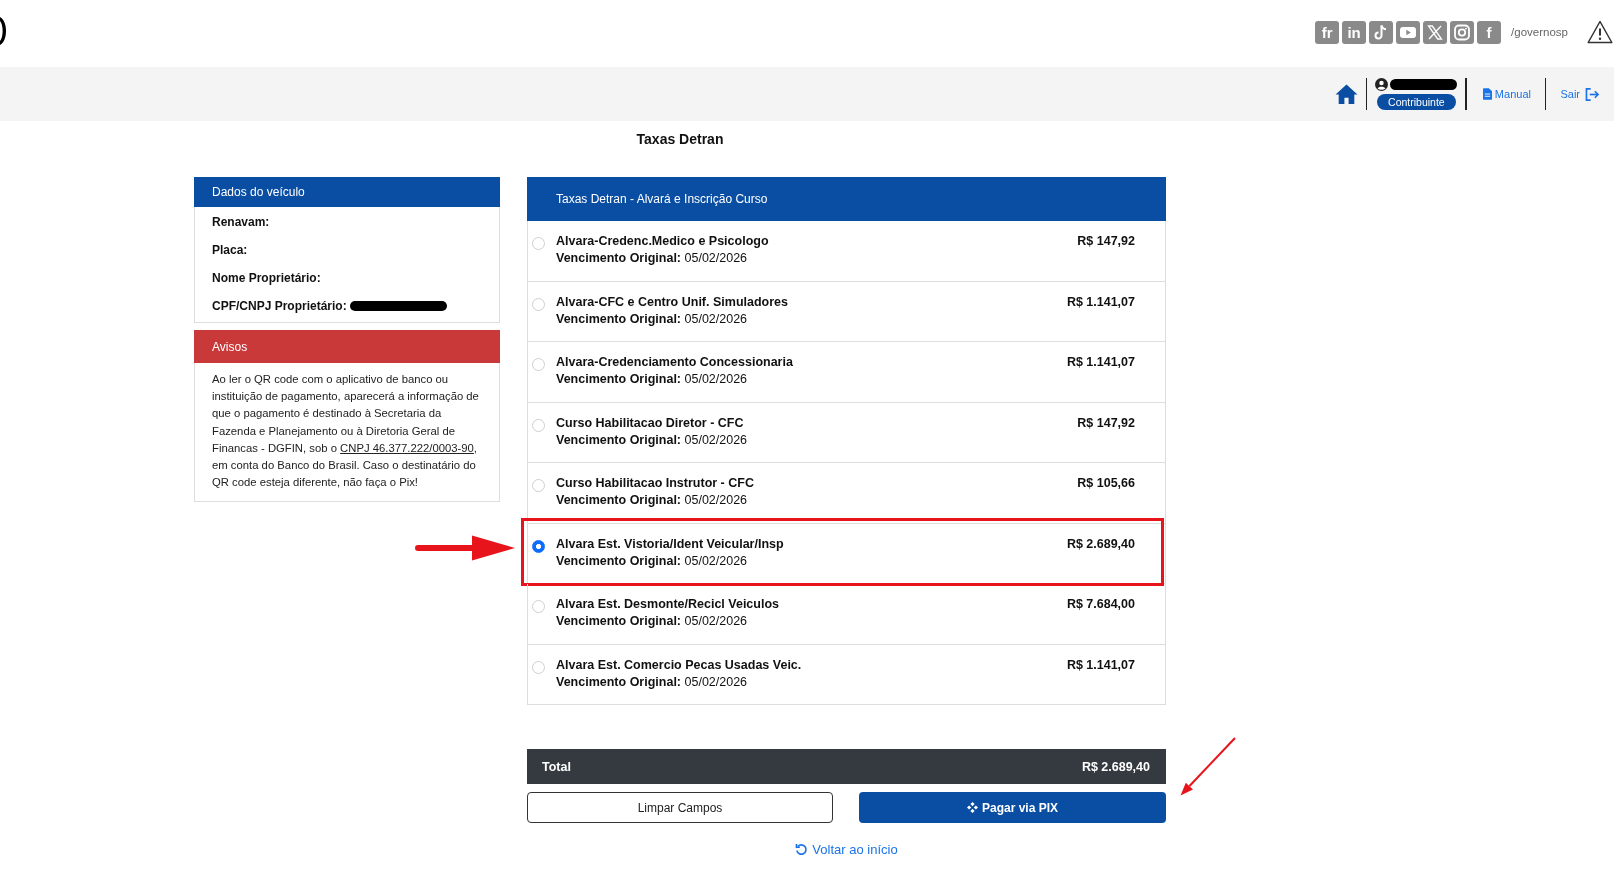  What do you see at coordinates (1539, 32) in the screenshot?
I see `social-handle: /governosp` at bounding box center [1539, 32].